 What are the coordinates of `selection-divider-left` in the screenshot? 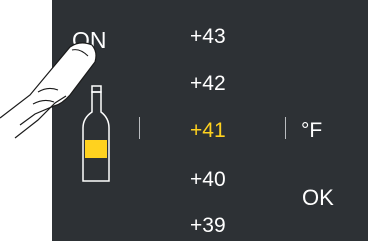 It's located at (139, 128).